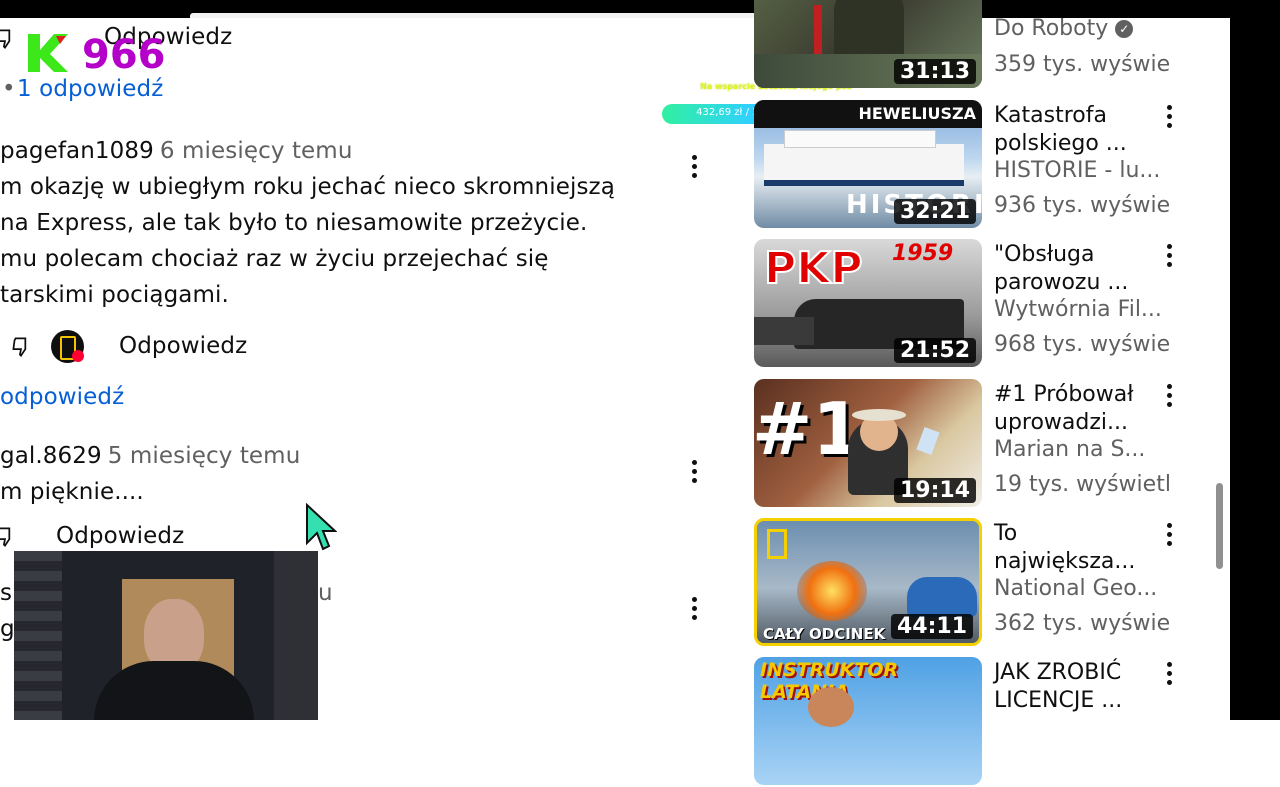 The height and width of the screenshot is (787, 1280). Describe the element at coordinates (808, 429) in the screenshot. I see `thumb-text: #1` at that location.